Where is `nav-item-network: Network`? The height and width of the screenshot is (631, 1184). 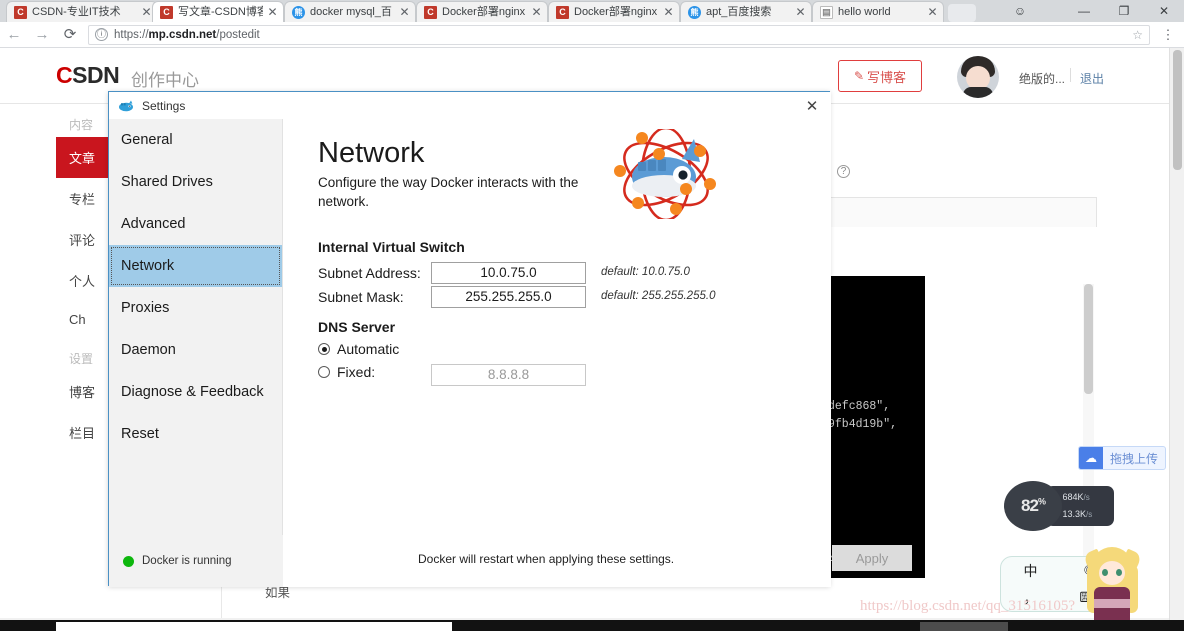
nav-item-network: Network is located at coordinates (195, 266).